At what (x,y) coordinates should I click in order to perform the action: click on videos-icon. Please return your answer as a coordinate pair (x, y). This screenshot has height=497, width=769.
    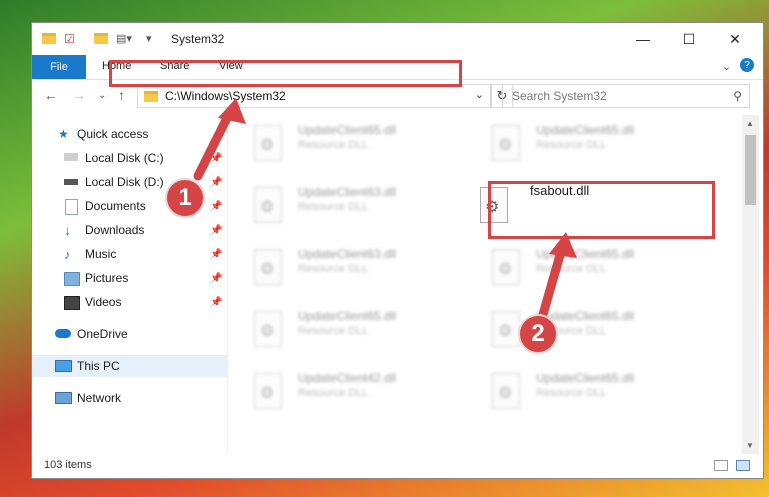
    Looking at the image, I should click on (72, 303).